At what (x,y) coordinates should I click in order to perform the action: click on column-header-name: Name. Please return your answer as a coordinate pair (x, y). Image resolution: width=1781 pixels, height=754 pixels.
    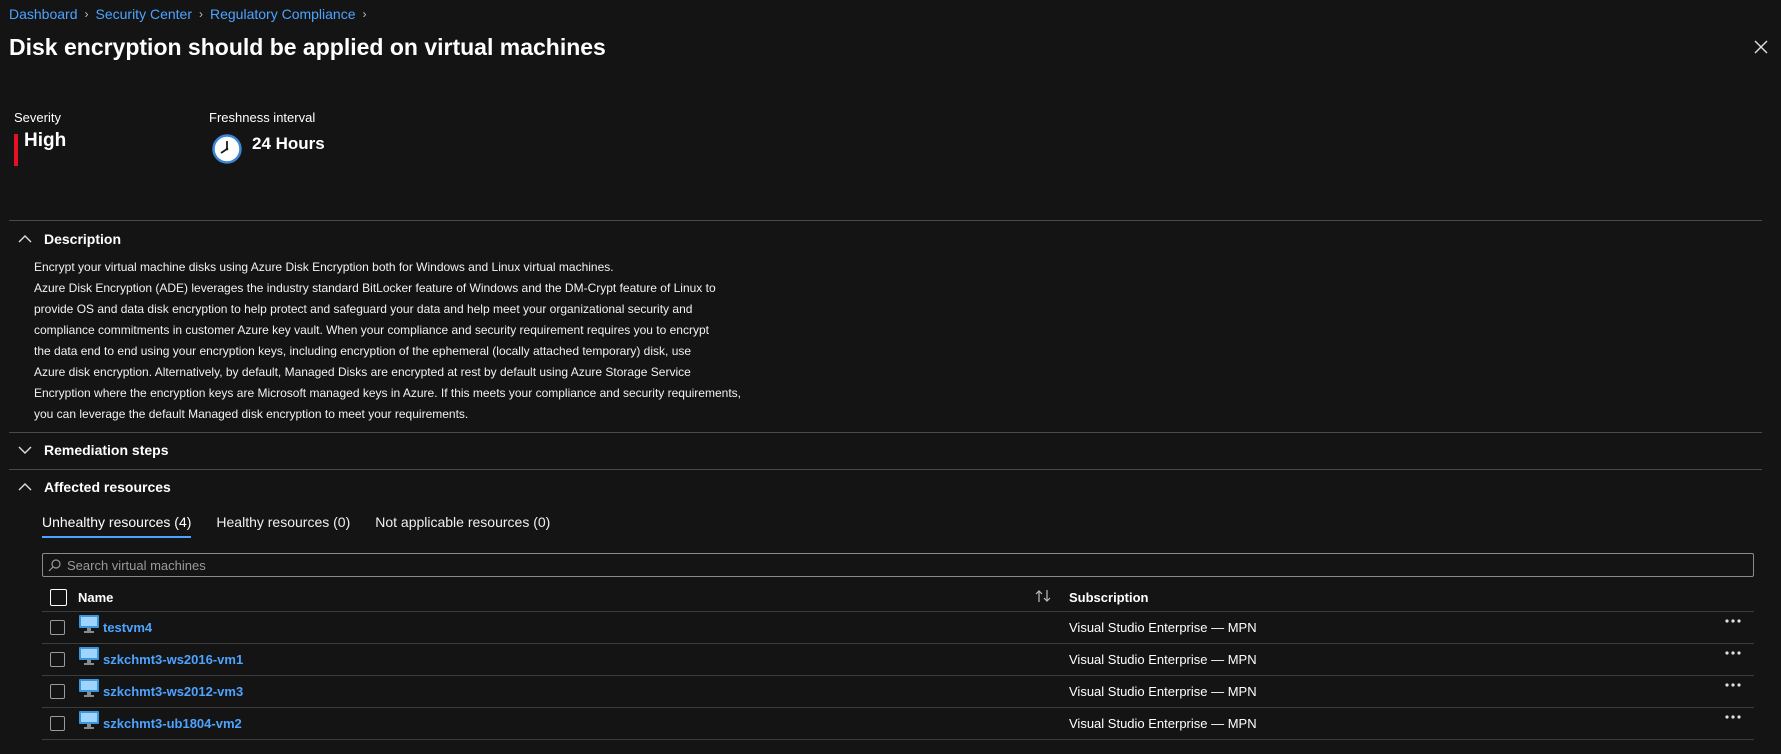
    Looking at the image, I should click on (95, 597).